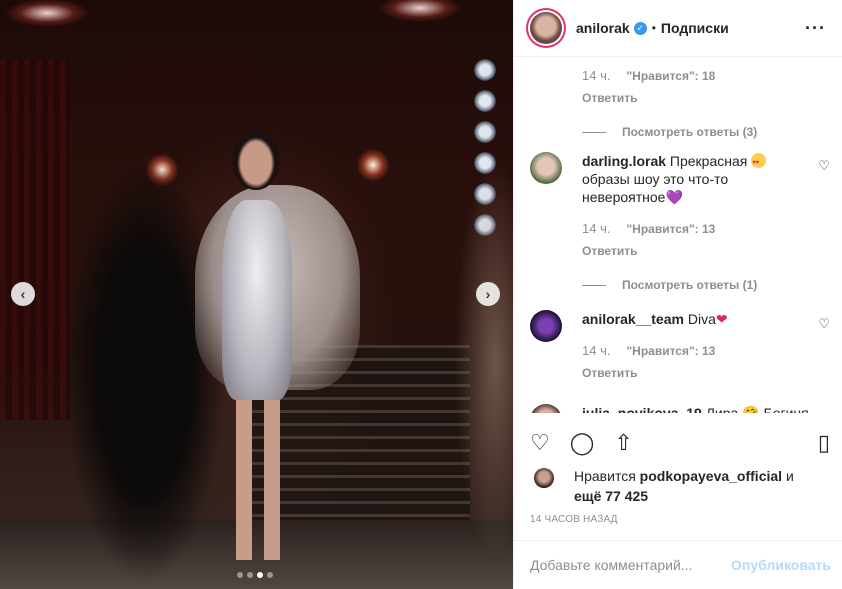  I want to click on singer-dress, so click(257, 300).